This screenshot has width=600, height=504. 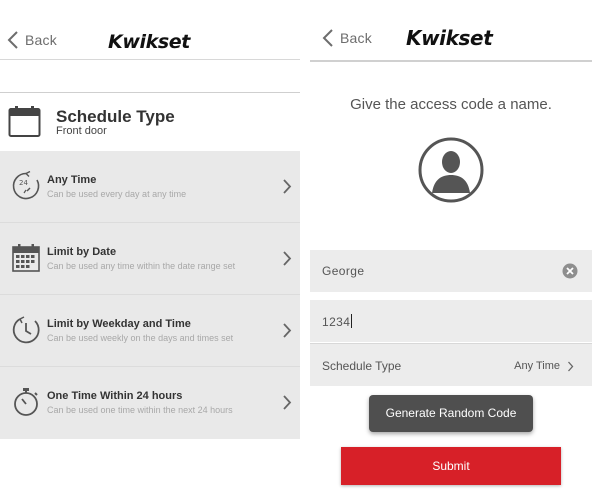 I want to click on svg-text: 24, so click(x=23, y=183).